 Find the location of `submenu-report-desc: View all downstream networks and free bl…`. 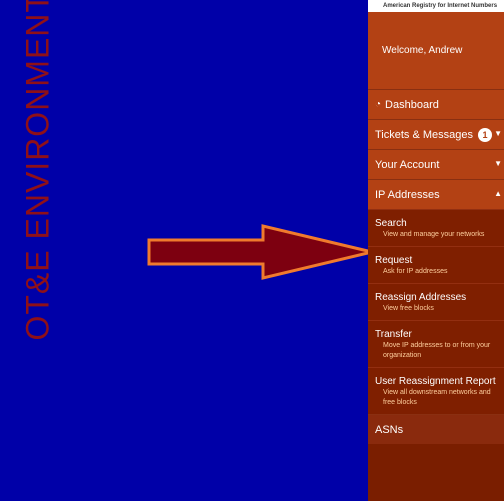

submenu-report-desc: View all downstream networks and free bl… is located at coordinates (437, 397).